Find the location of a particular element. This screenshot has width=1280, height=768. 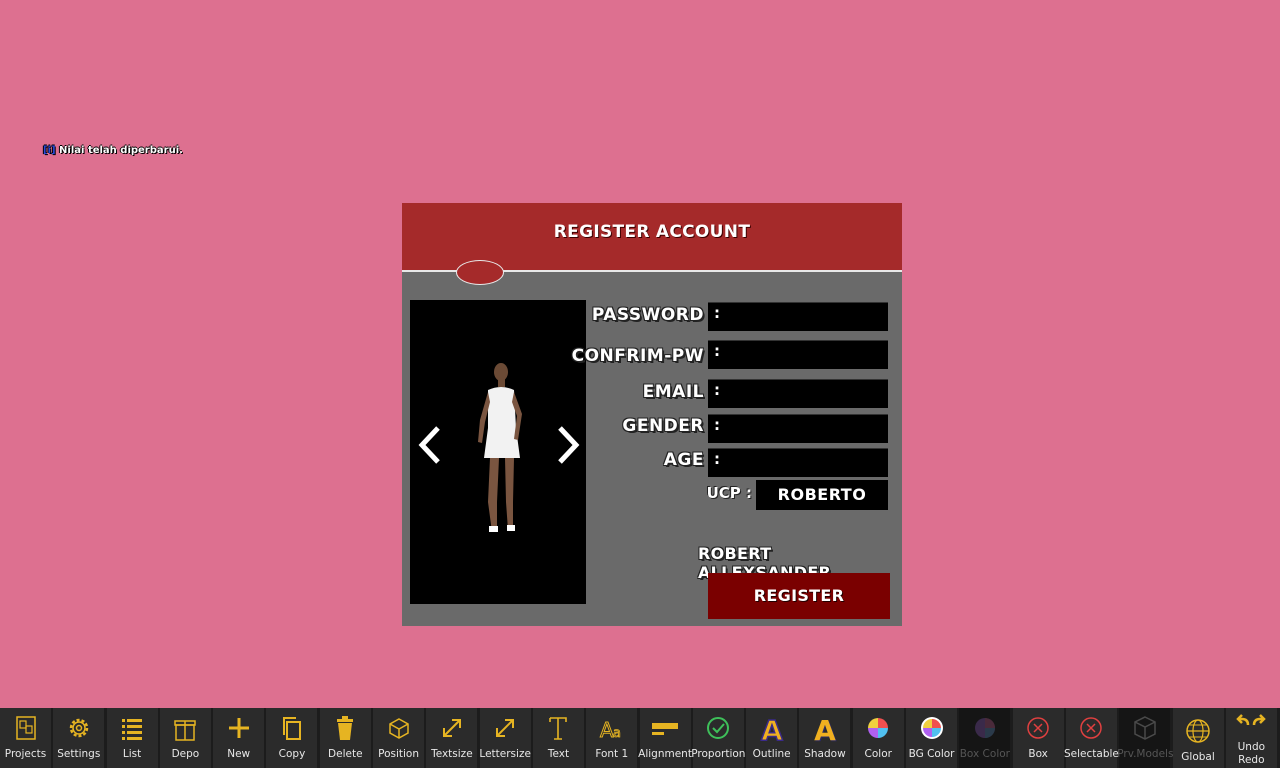

toolbar-undo-redo-button: Undo Redo is located at coordinates (1251, 738).